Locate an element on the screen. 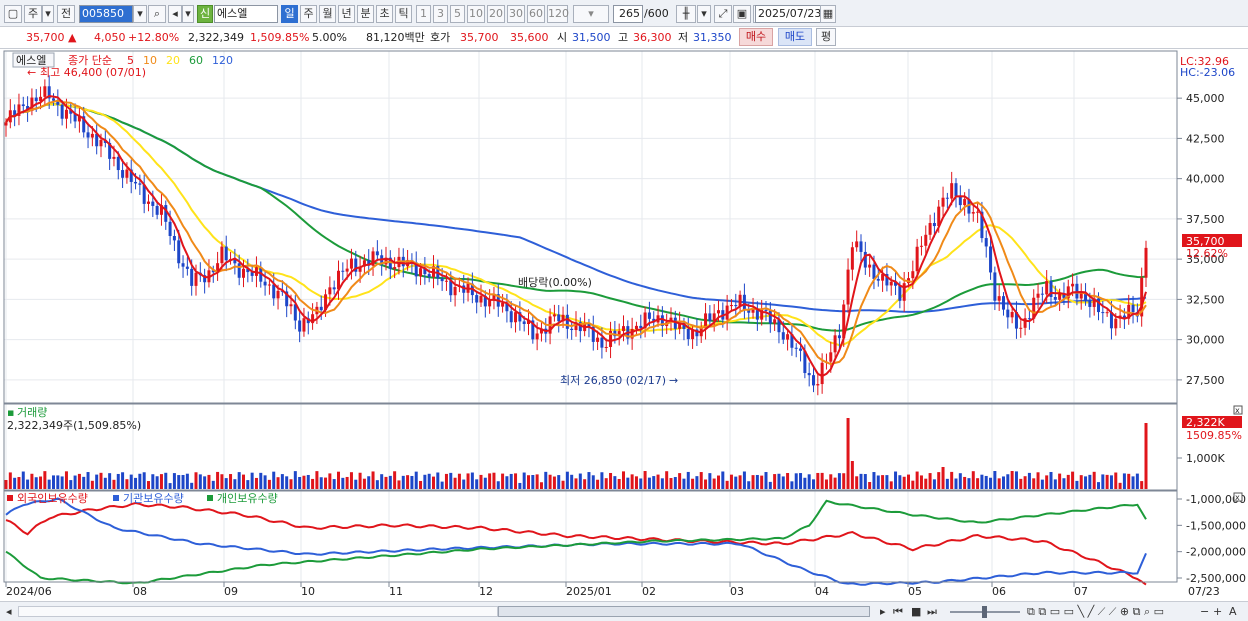 The width and height of the screenshot is (1248, 621). period-mode-button: 전 is located at coordinates (66, 14).